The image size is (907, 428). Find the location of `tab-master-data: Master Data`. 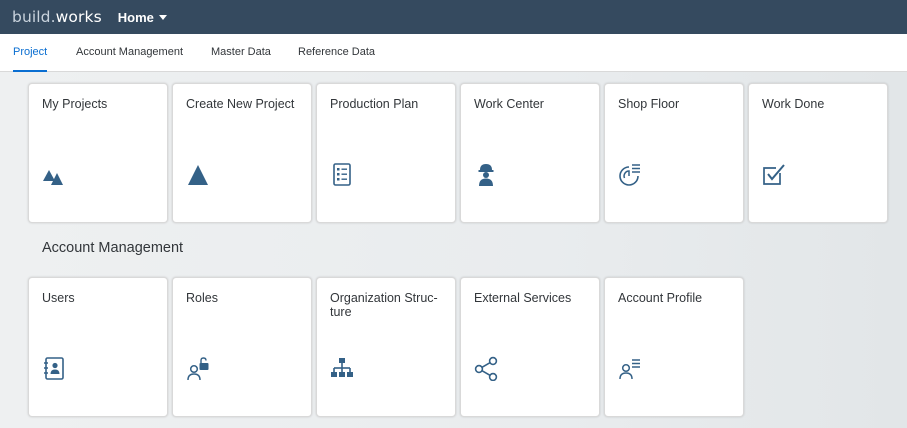

tab-master-data: Master Data is located at coordinates (241, 53).